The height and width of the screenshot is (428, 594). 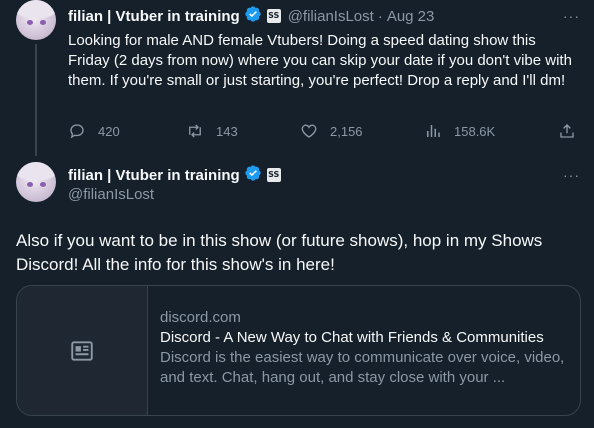 I want to click on retweet-button: 143, so click(x=212, y=131).